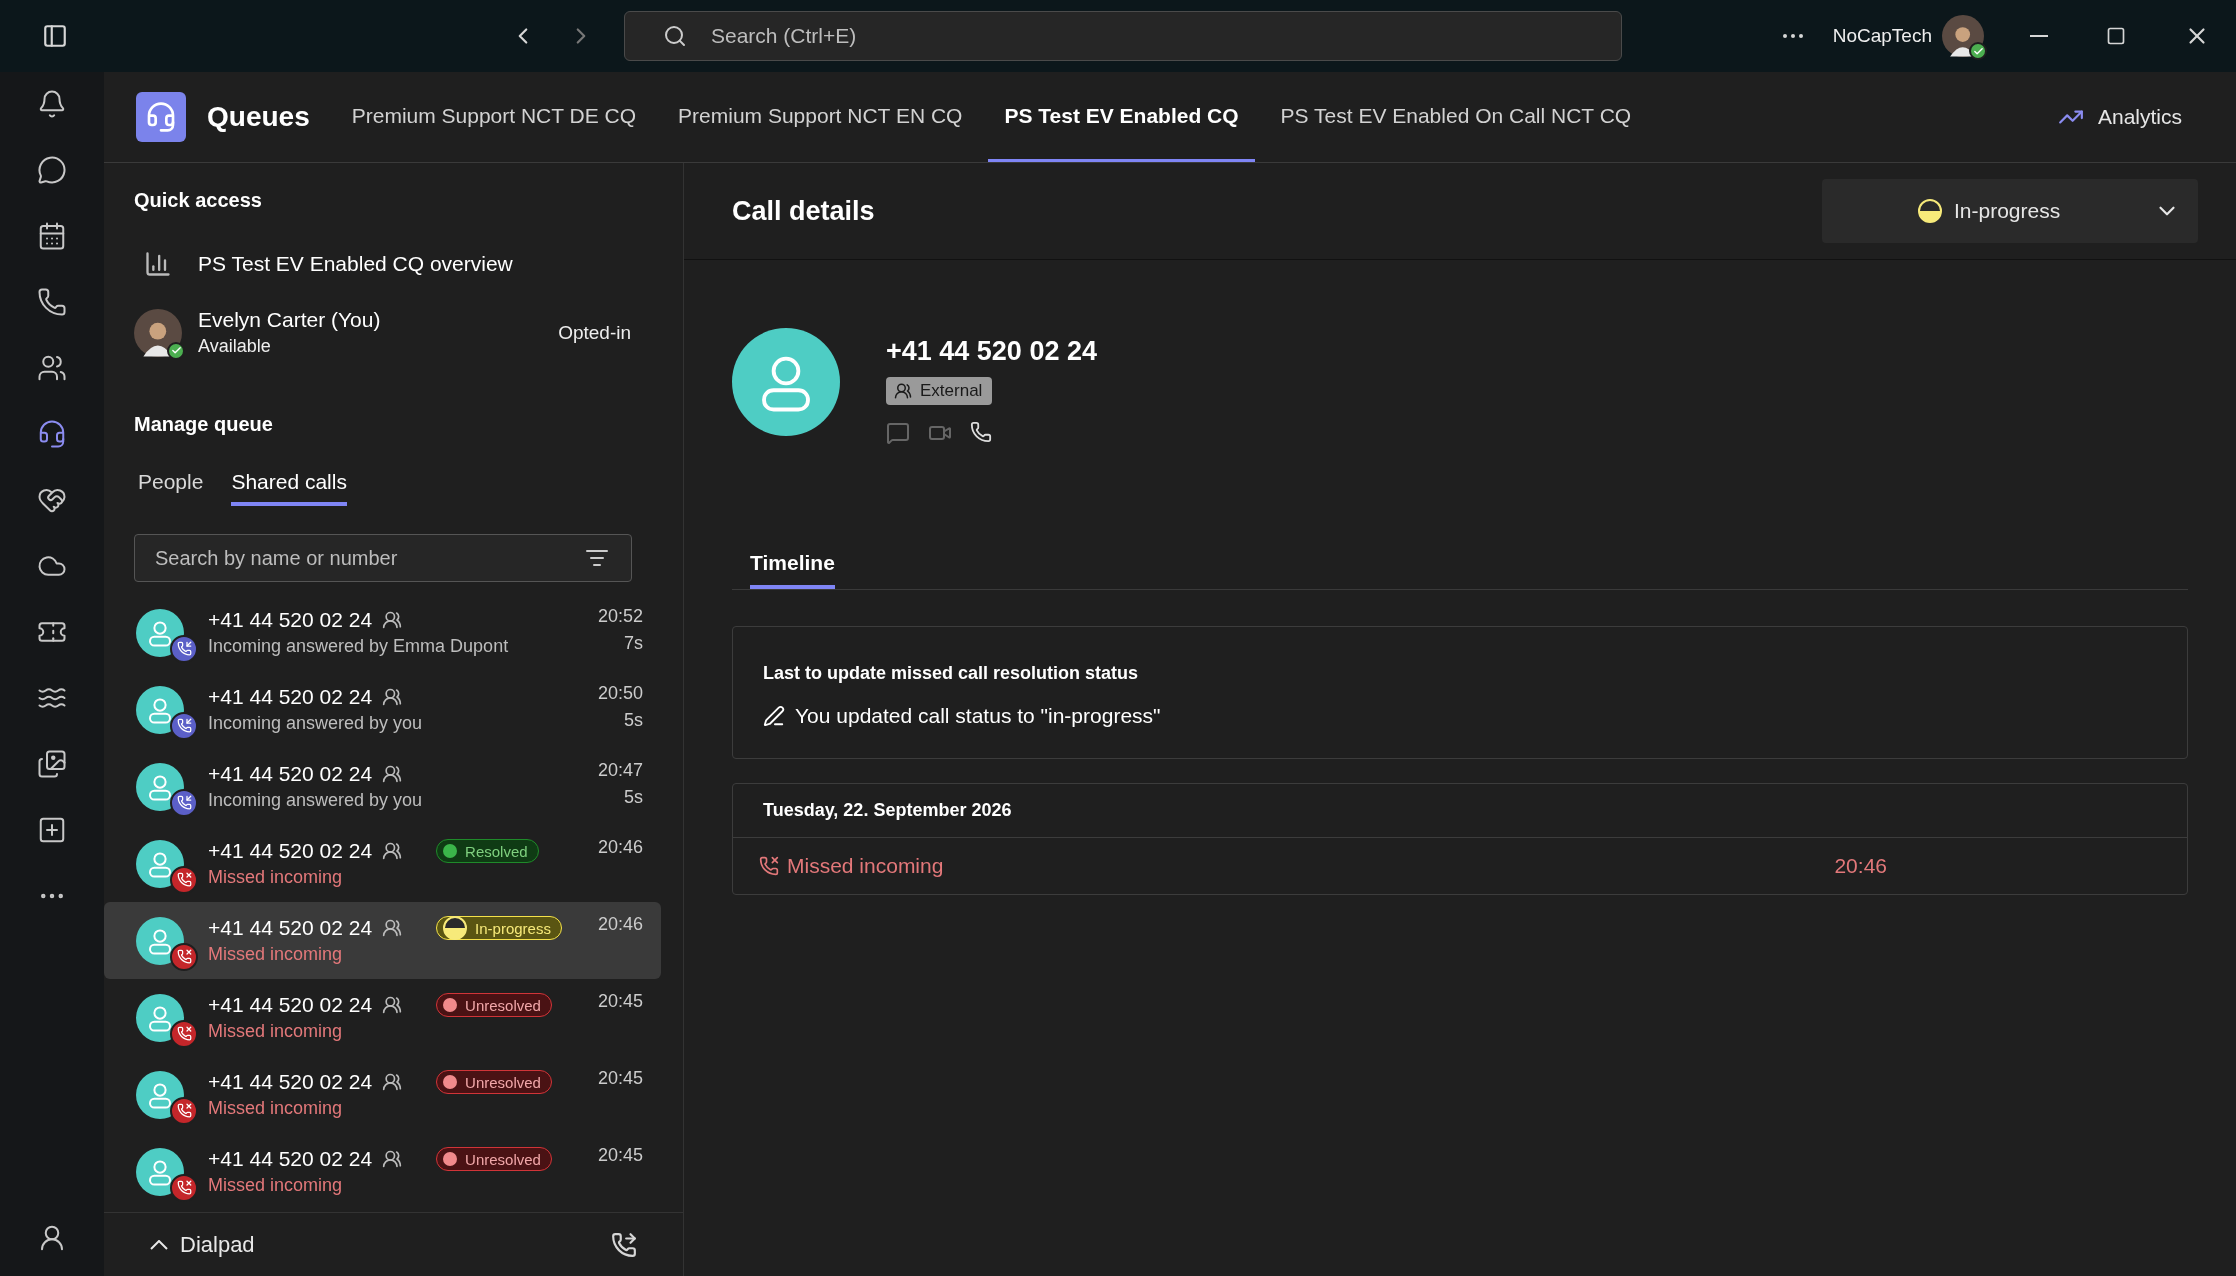 The height and width of the screenshot is (1276, 2236). Describe the element at coordinates (620, 770) in the screenshot. I see `call-time: 20:47` at that location.